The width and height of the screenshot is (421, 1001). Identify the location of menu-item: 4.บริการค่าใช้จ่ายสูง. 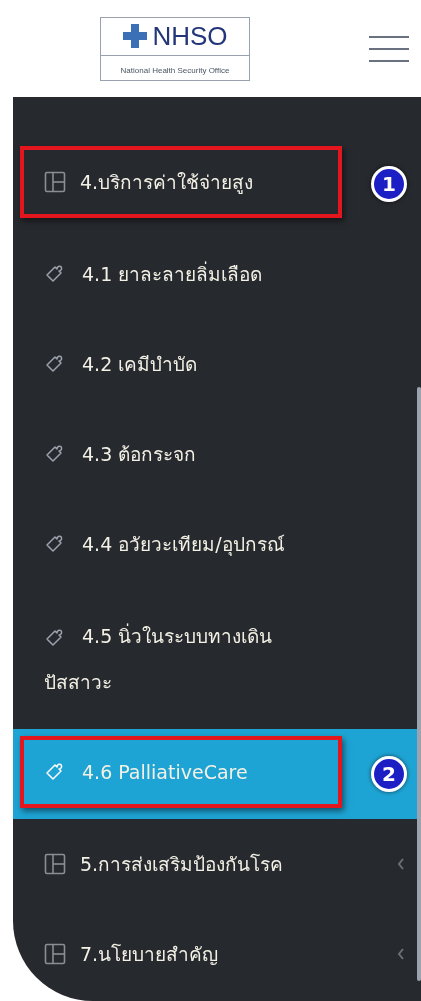
(181, 182).